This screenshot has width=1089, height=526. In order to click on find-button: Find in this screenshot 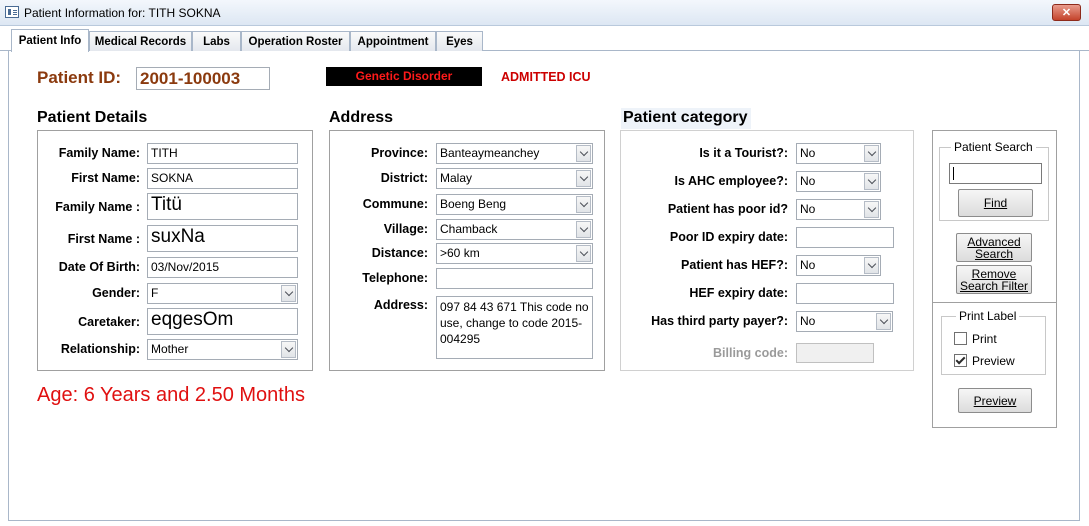, I will do `click(995, 203)`.